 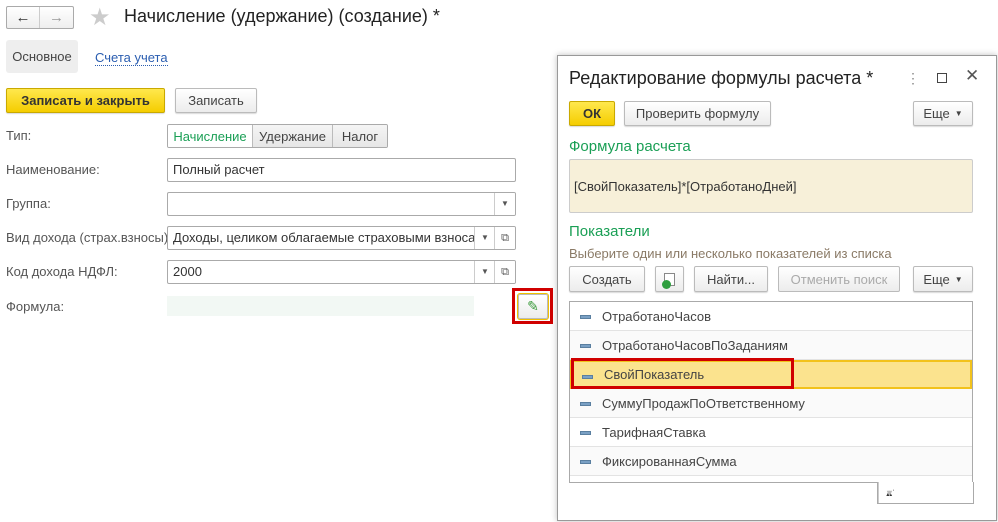 I want to click on formula-label: Формула:, so click(x=35, y=306).